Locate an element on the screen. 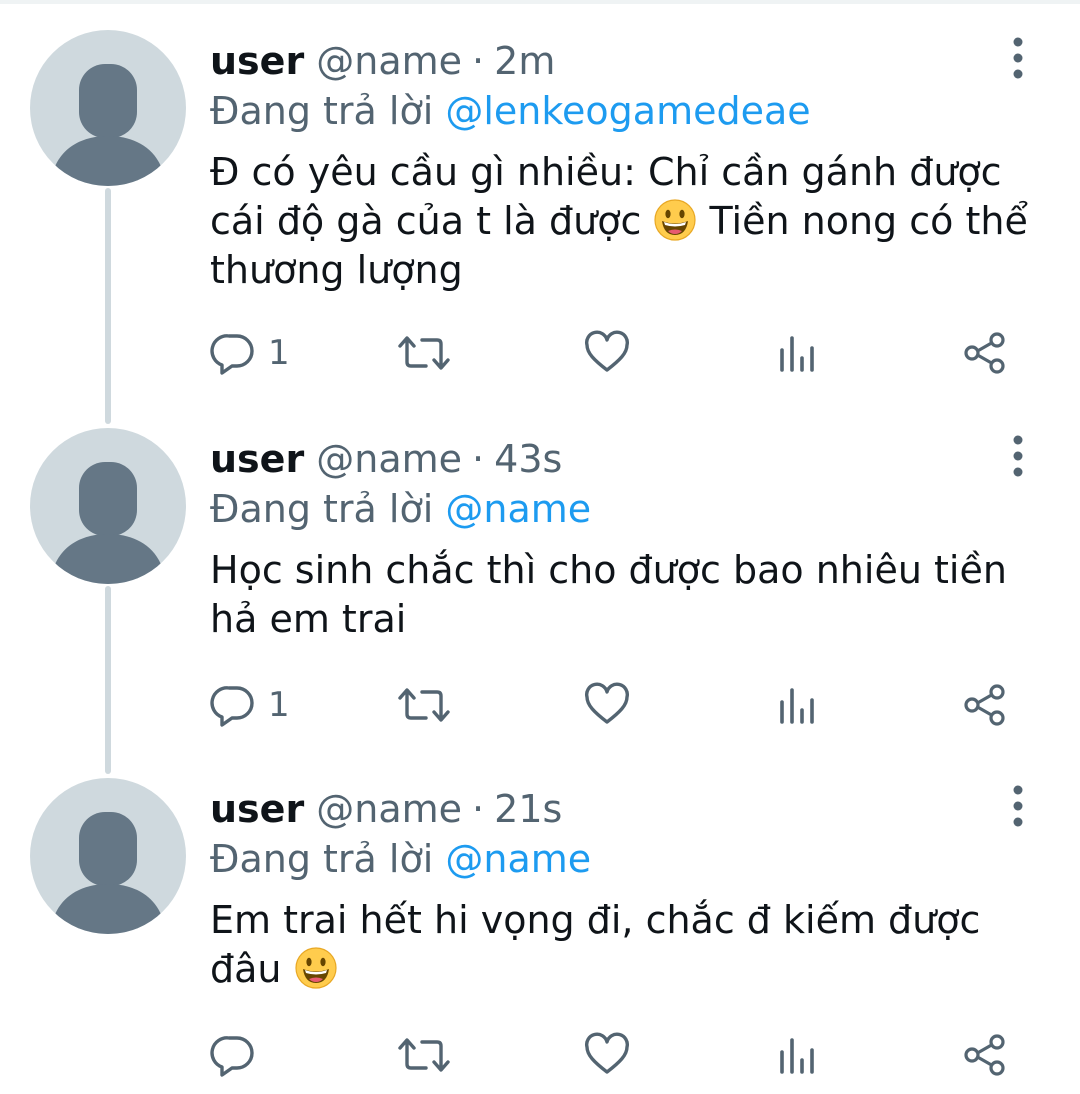  replying-to-line: Đang trả lời @lenkeogamedeae is located at coordinates (625, 111).